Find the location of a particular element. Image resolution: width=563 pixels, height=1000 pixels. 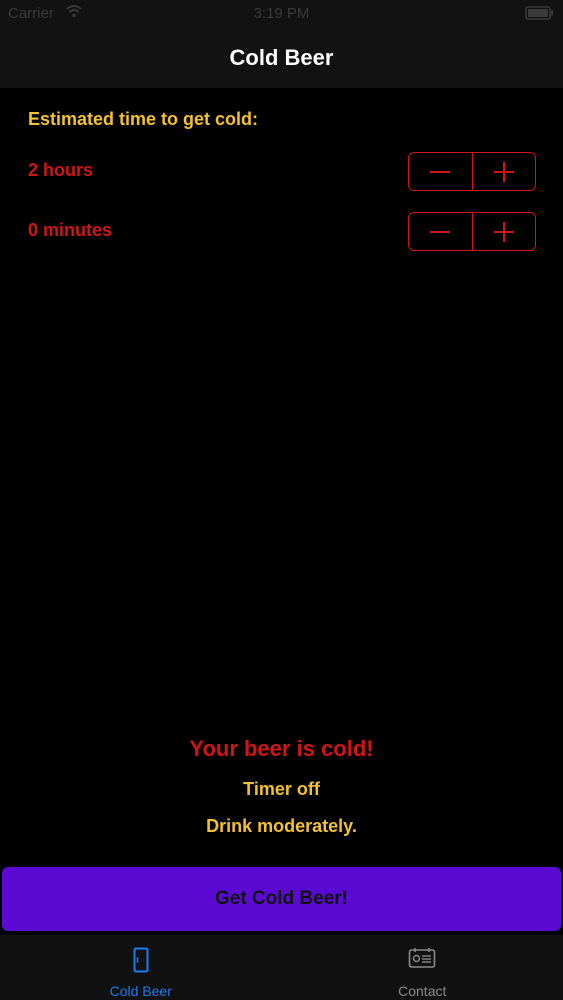

tab-cold-beer-label: Cold Beer is located at coordinates (140, 991).